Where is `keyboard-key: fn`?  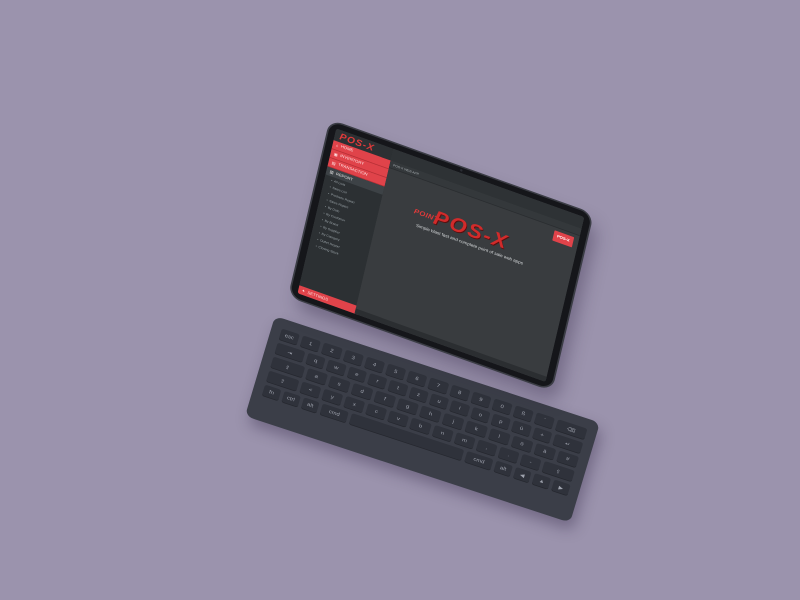 keyboard-key: fn is located at coordinates (271, 393).